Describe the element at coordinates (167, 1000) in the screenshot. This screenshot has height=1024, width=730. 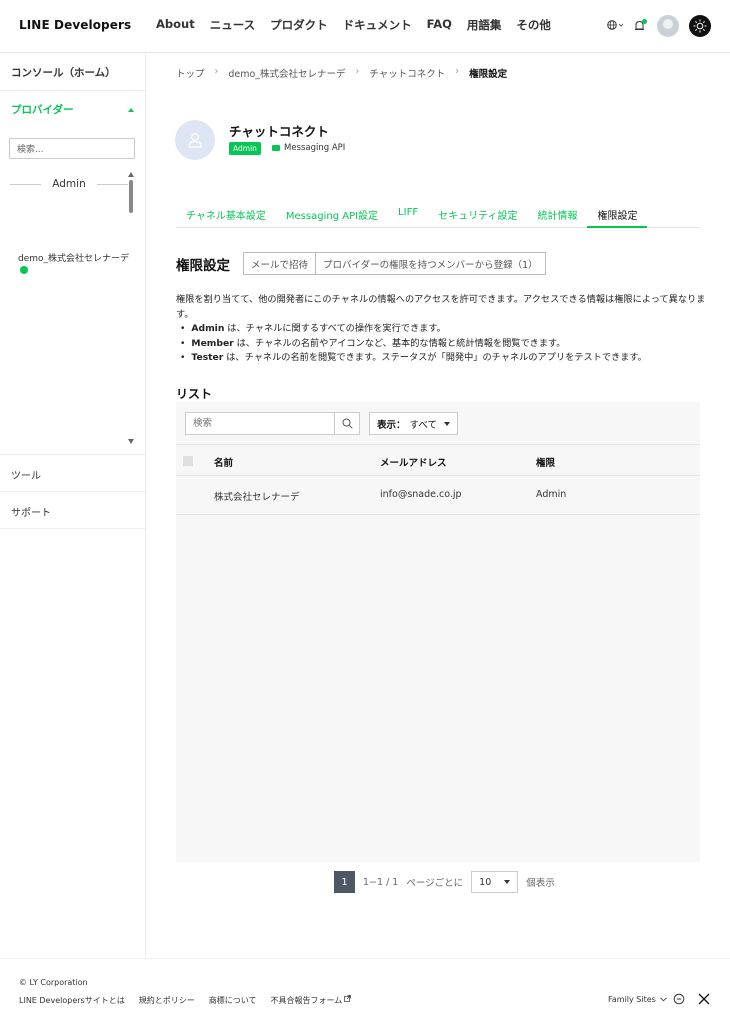
I see `footer-link-terms: 規約とポリシー` at that location.